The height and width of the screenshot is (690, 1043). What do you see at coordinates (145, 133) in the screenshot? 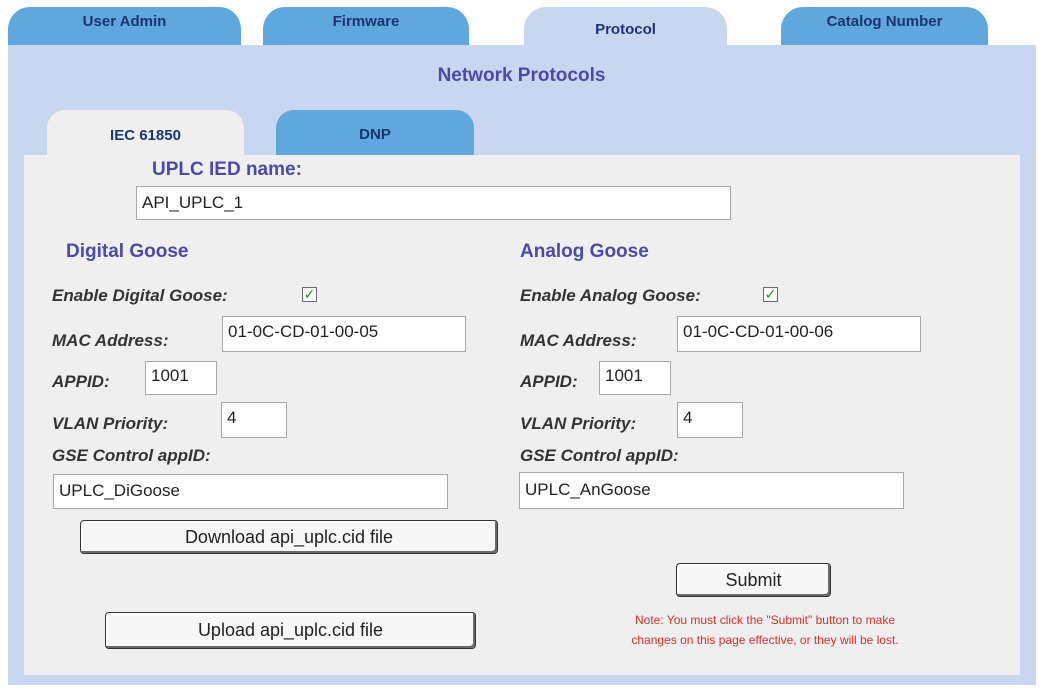
I see `subtab-iec-61850: IEC 61850` at bounding box center [145, 133].